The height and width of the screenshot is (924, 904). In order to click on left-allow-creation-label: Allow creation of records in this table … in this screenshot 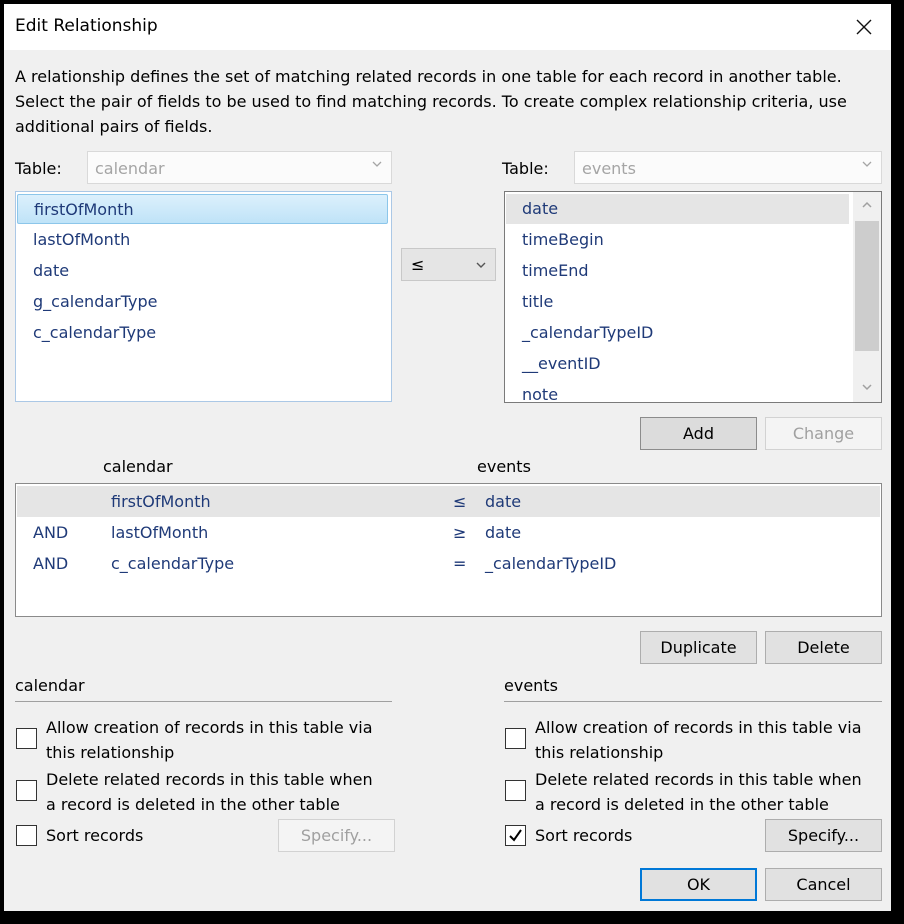, I will do `click(209, 740)`.